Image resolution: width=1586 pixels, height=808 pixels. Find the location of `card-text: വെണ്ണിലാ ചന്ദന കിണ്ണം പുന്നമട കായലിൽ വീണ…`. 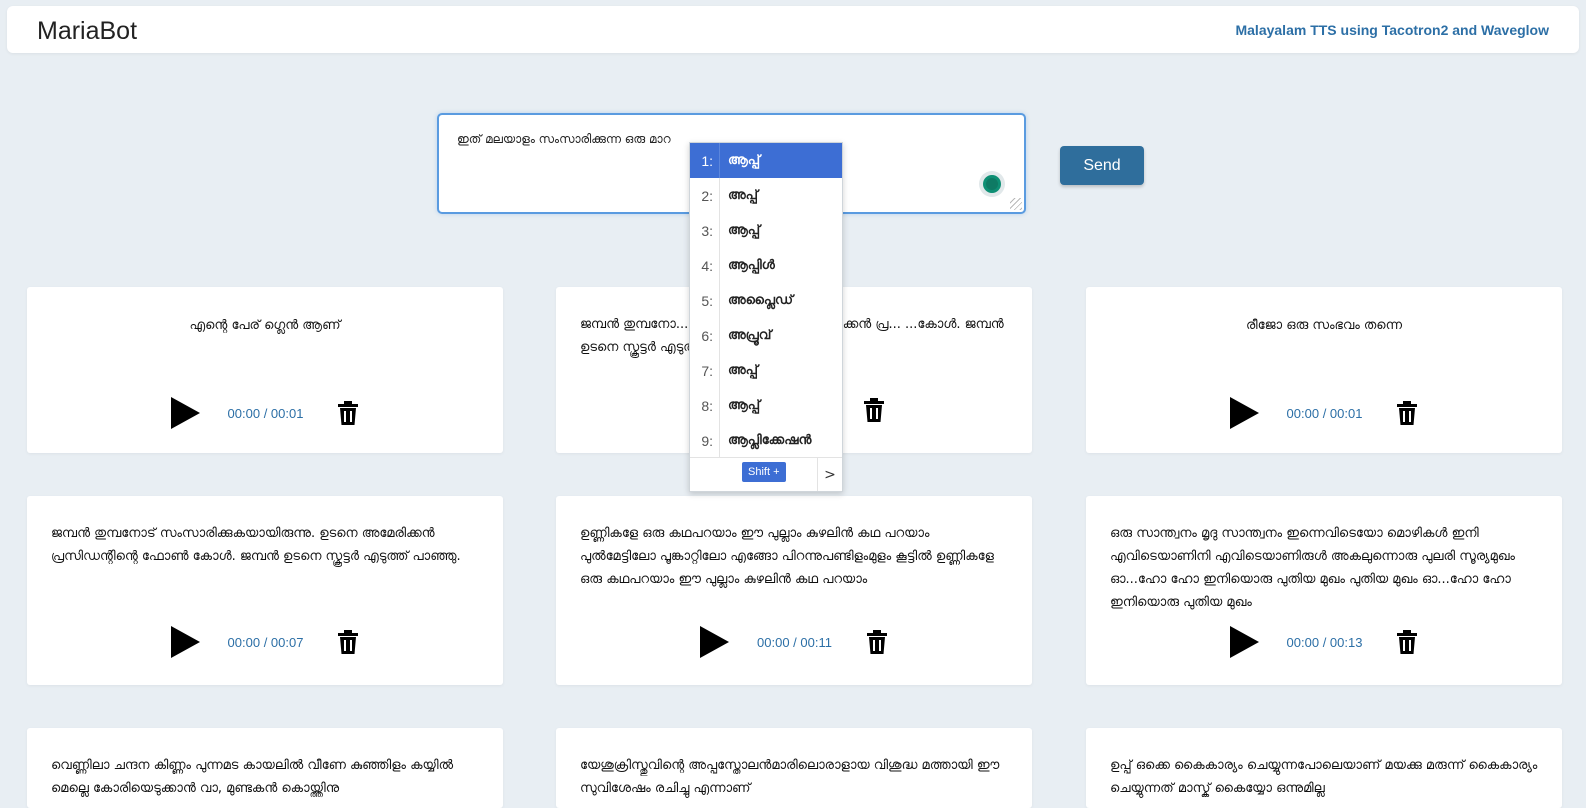

card-text: വെണ്ണിലാ ചന്ദന കിണ്ണം പുന്നമട കായലിൽ വീണ… is located at coordinates (252, 777).